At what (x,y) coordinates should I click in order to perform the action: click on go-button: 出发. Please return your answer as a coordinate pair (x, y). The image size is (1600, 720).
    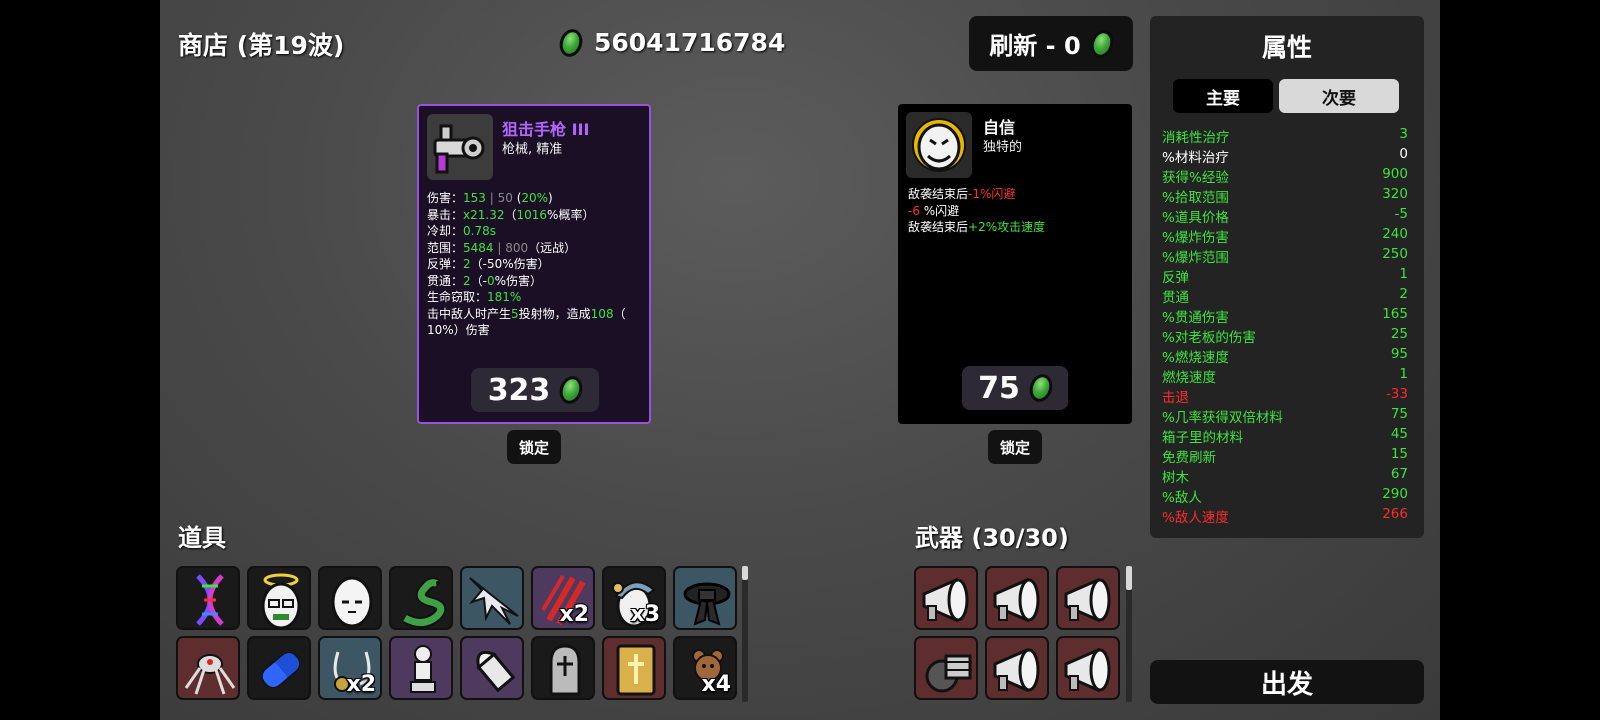
    Looking at the image, I should click on (1287, 682).